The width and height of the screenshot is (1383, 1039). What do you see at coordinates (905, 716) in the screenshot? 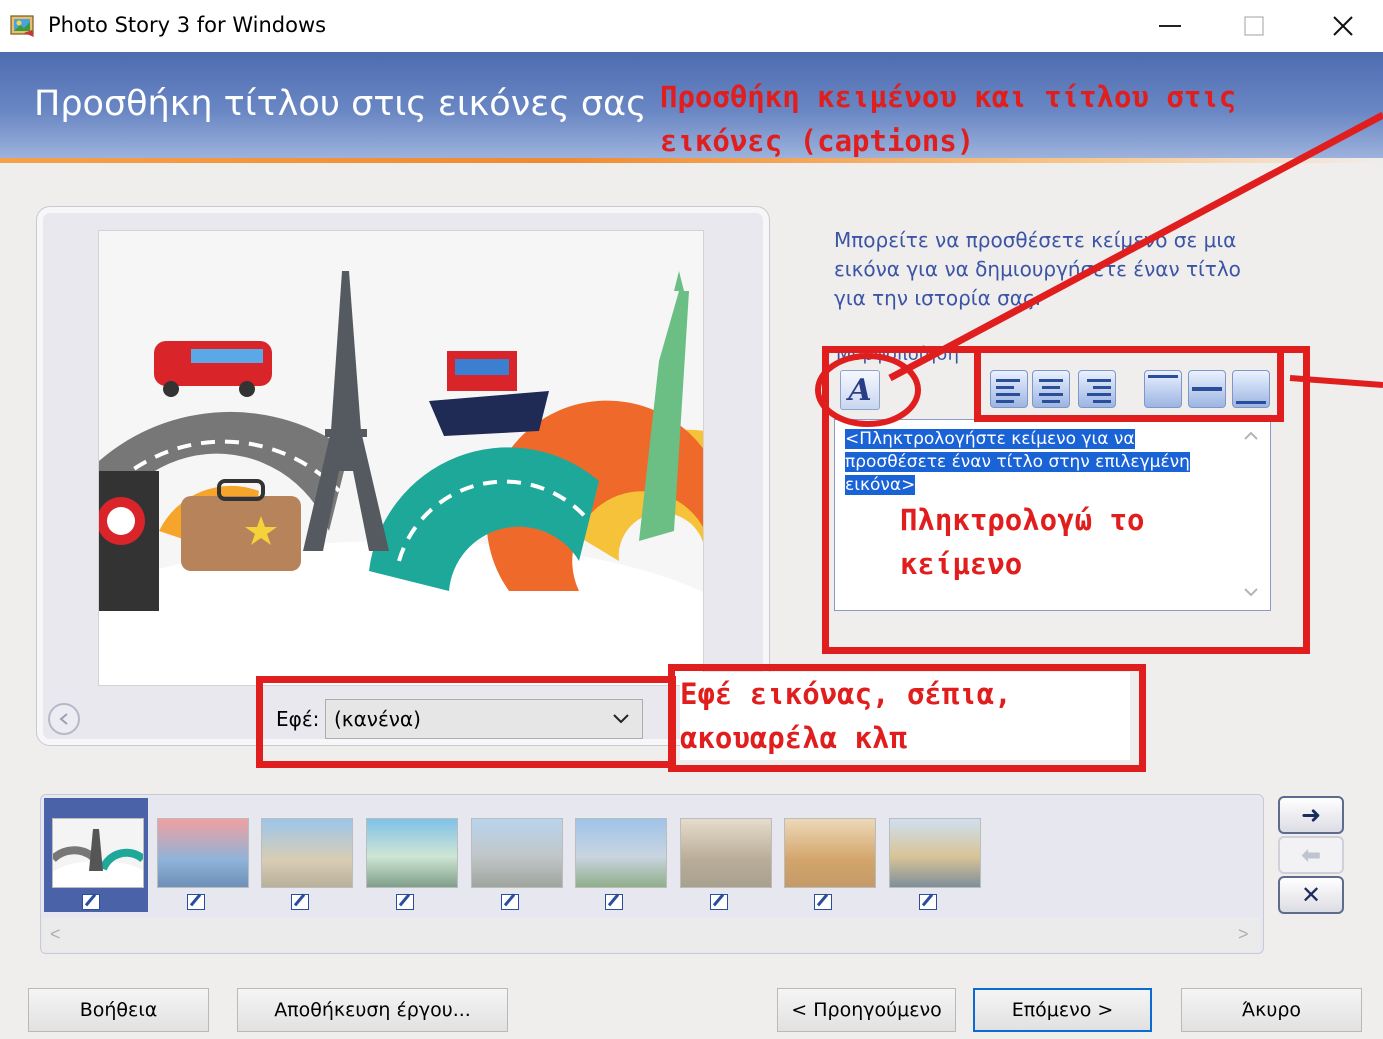
I see `annotation-effect-note: Εφέ εικόνας, σέπια, ακουαρέλα κλπ` at bounding box center [905, 716].